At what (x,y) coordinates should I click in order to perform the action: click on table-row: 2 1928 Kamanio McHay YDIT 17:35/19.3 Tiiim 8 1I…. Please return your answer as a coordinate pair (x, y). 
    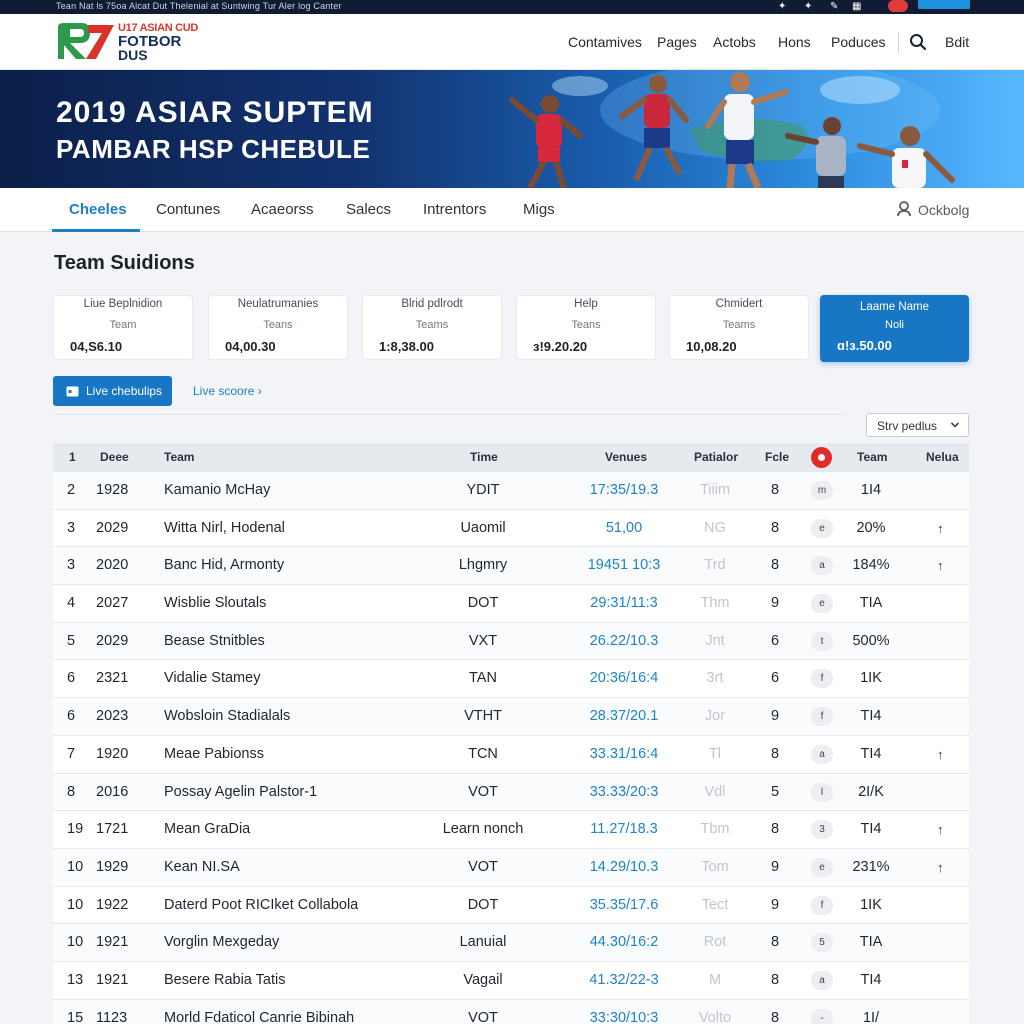
    Looking at the image, I should click on (511, 491).